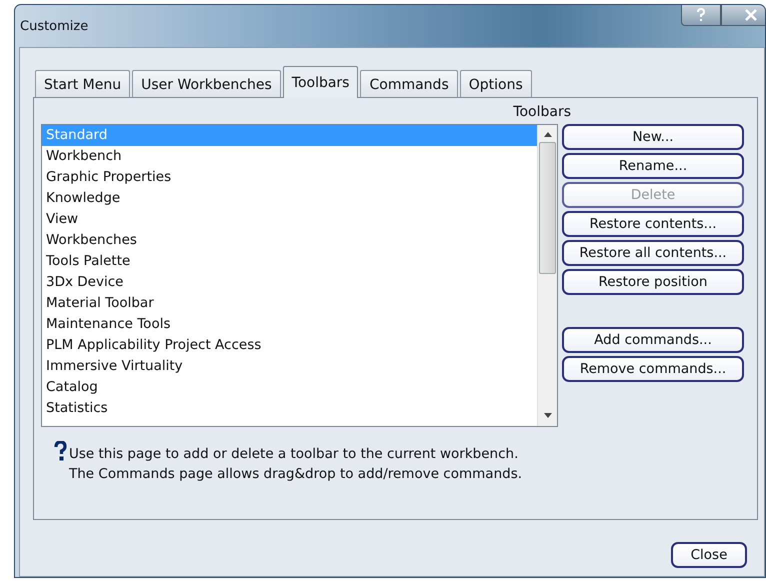  What do you see at coordinates (289, 240) in the screenshot?
I see `list-item: Workbenches` at bounding box center [289, 240].